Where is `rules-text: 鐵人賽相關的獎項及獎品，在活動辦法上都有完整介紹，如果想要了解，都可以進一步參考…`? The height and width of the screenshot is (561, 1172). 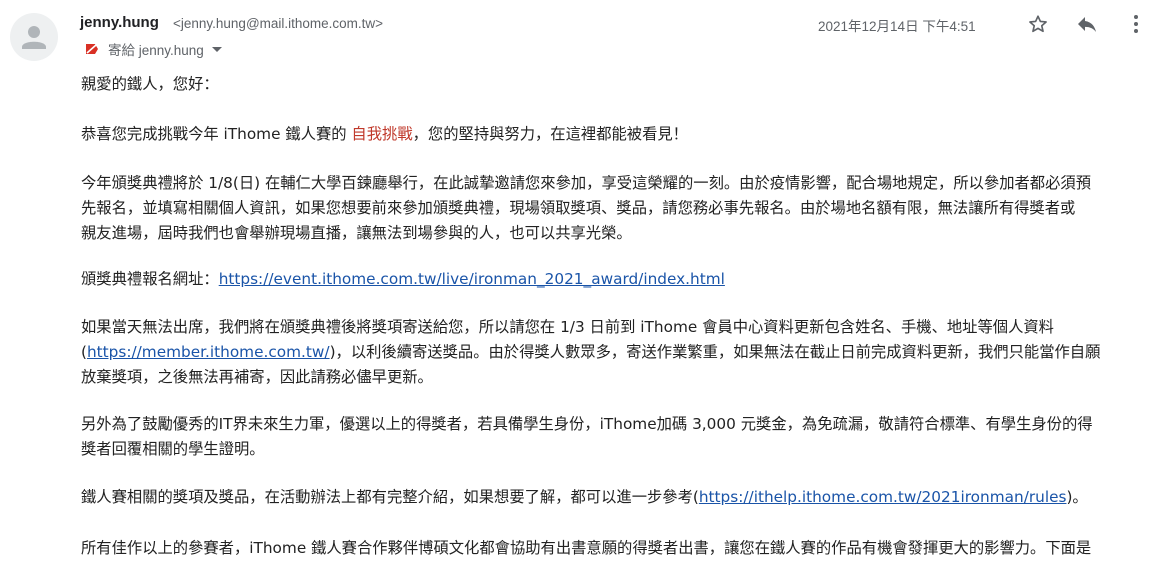
rules-text: 鐵人賽相關的獎項及獎品，在活動辦法上都有完整介紹，如果想要了解，都可以進一步參考… is located at coordinates (390, 497).